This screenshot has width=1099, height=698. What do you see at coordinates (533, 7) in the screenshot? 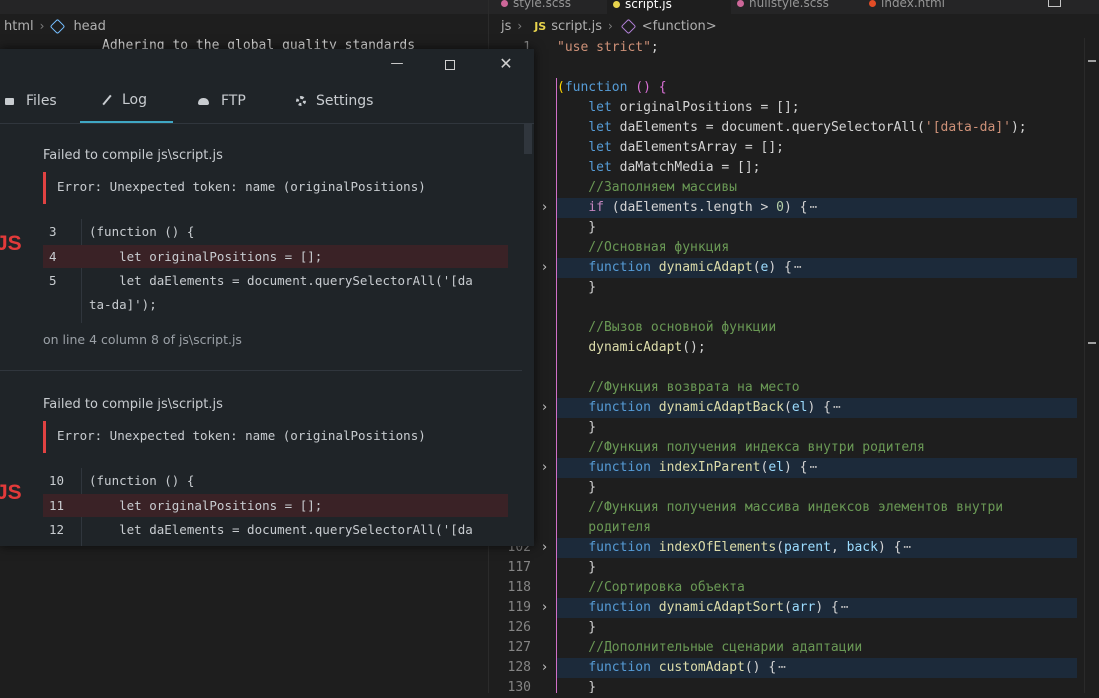
I see `tab-style-scss: style.scss` at bounding box center [533, 7].